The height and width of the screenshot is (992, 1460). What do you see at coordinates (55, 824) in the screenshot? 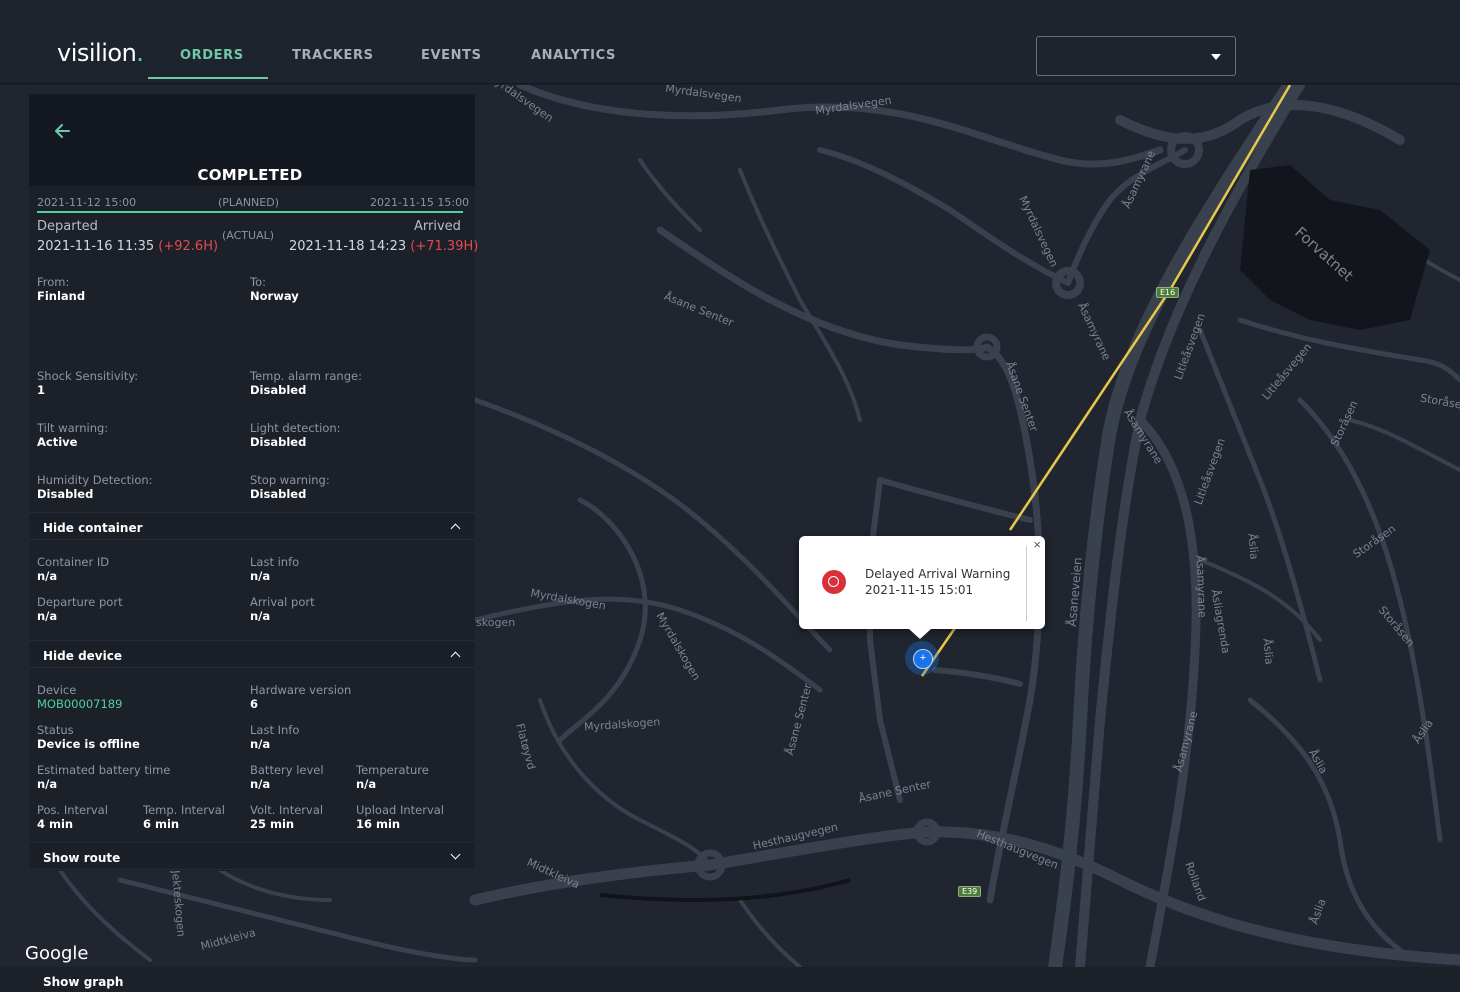
I see `pos-interval-value: 4 min` at bounding box center [55, 824].